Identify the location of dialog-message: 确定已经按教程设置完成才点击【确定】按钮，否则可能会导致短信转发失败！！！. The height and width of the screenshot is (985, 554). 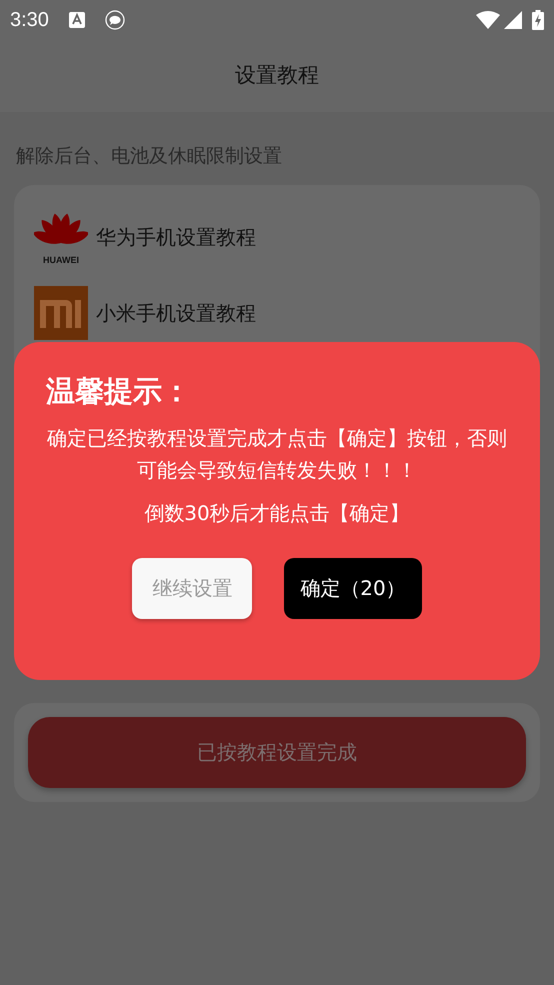
(277, 454).